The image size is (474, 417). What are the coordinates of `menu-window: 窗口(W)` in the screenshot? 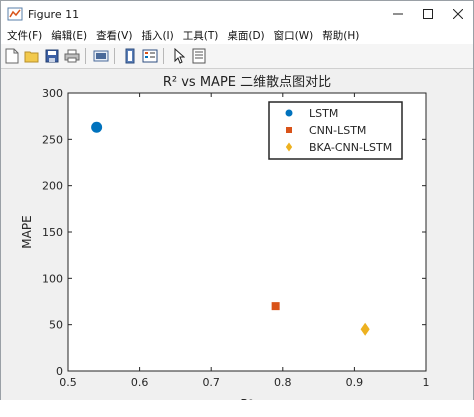 It's located at (294, 35).